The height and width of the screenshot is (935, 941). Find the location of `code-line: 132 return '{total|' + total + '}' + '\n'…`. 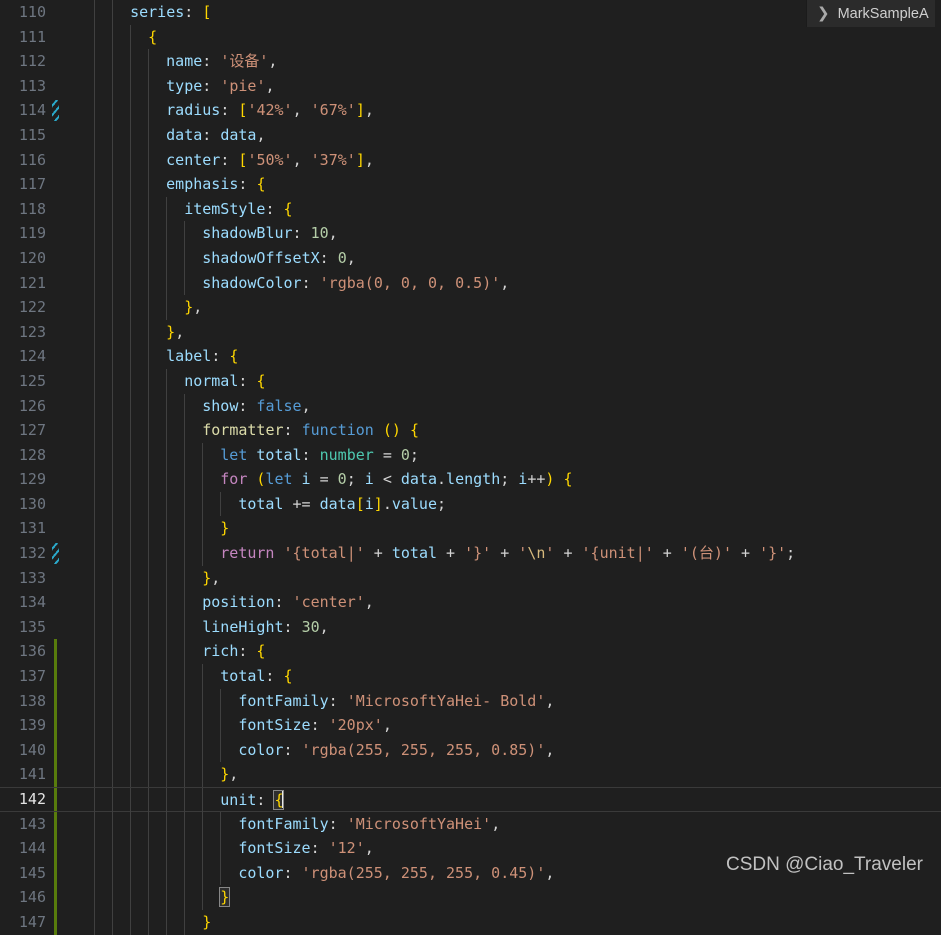

code-line: 132 return '{total|' + total + '}' + '\n'… is located at coordinates (470, 553).